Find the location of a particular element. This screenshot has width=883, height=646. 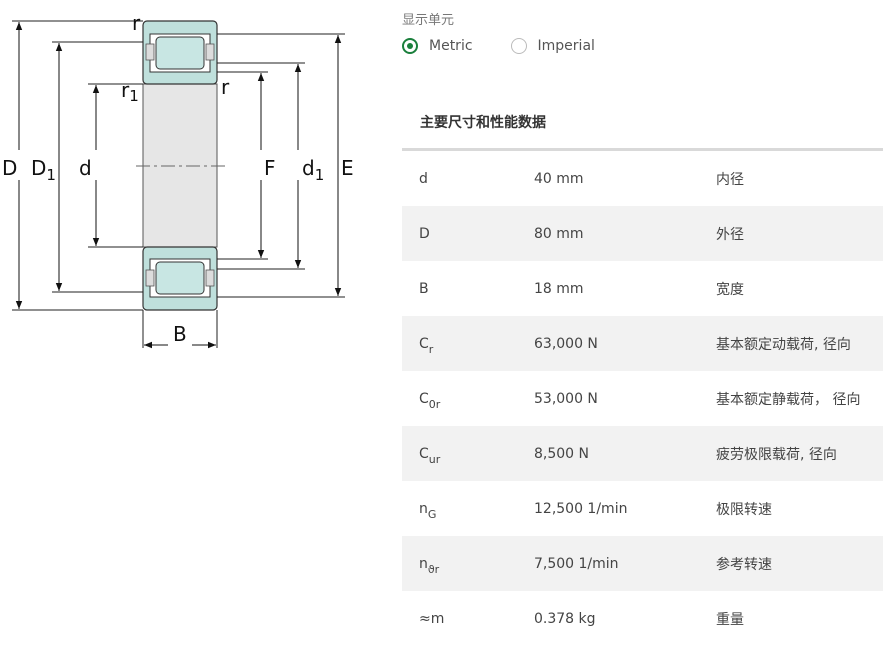

spec-description: 基本额定静载荷， 径向 is located at coordinates (788, 399).